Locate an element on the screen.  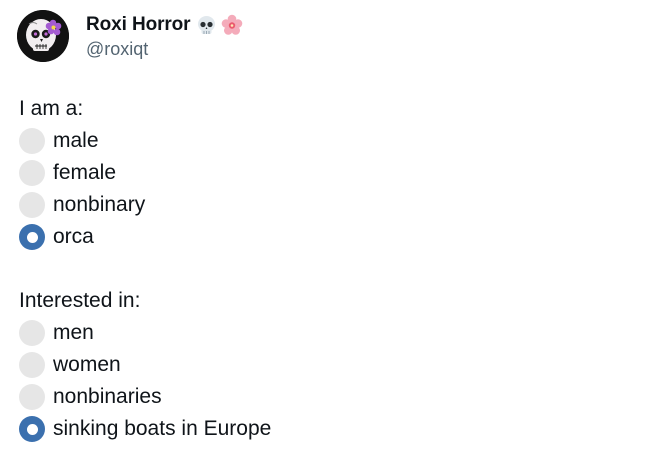
option-label: men is located at coordinates (73, 332).